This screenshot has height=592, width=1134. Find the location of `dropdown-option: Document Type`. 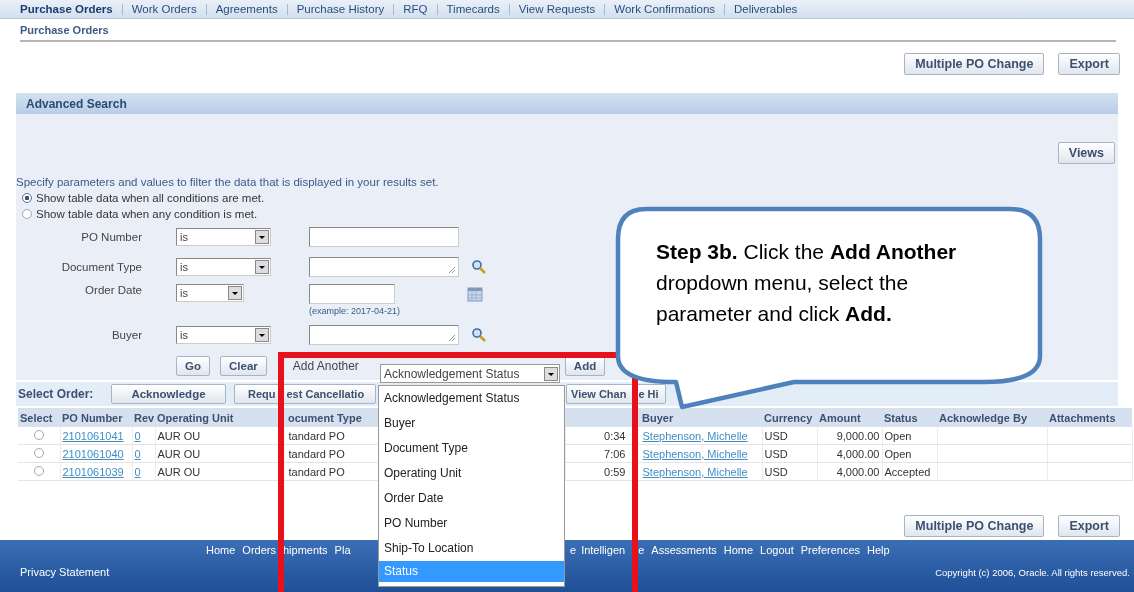

dropdown-option: Document Type is located at coordinates (471, 448).